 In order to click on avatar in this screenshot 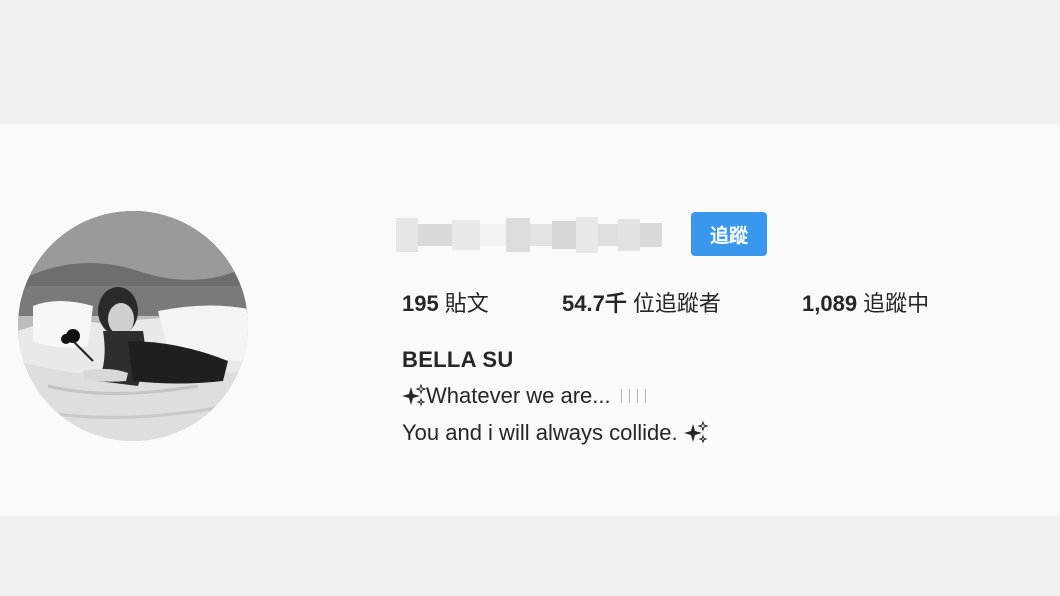, I will do `click(133, 326)`.